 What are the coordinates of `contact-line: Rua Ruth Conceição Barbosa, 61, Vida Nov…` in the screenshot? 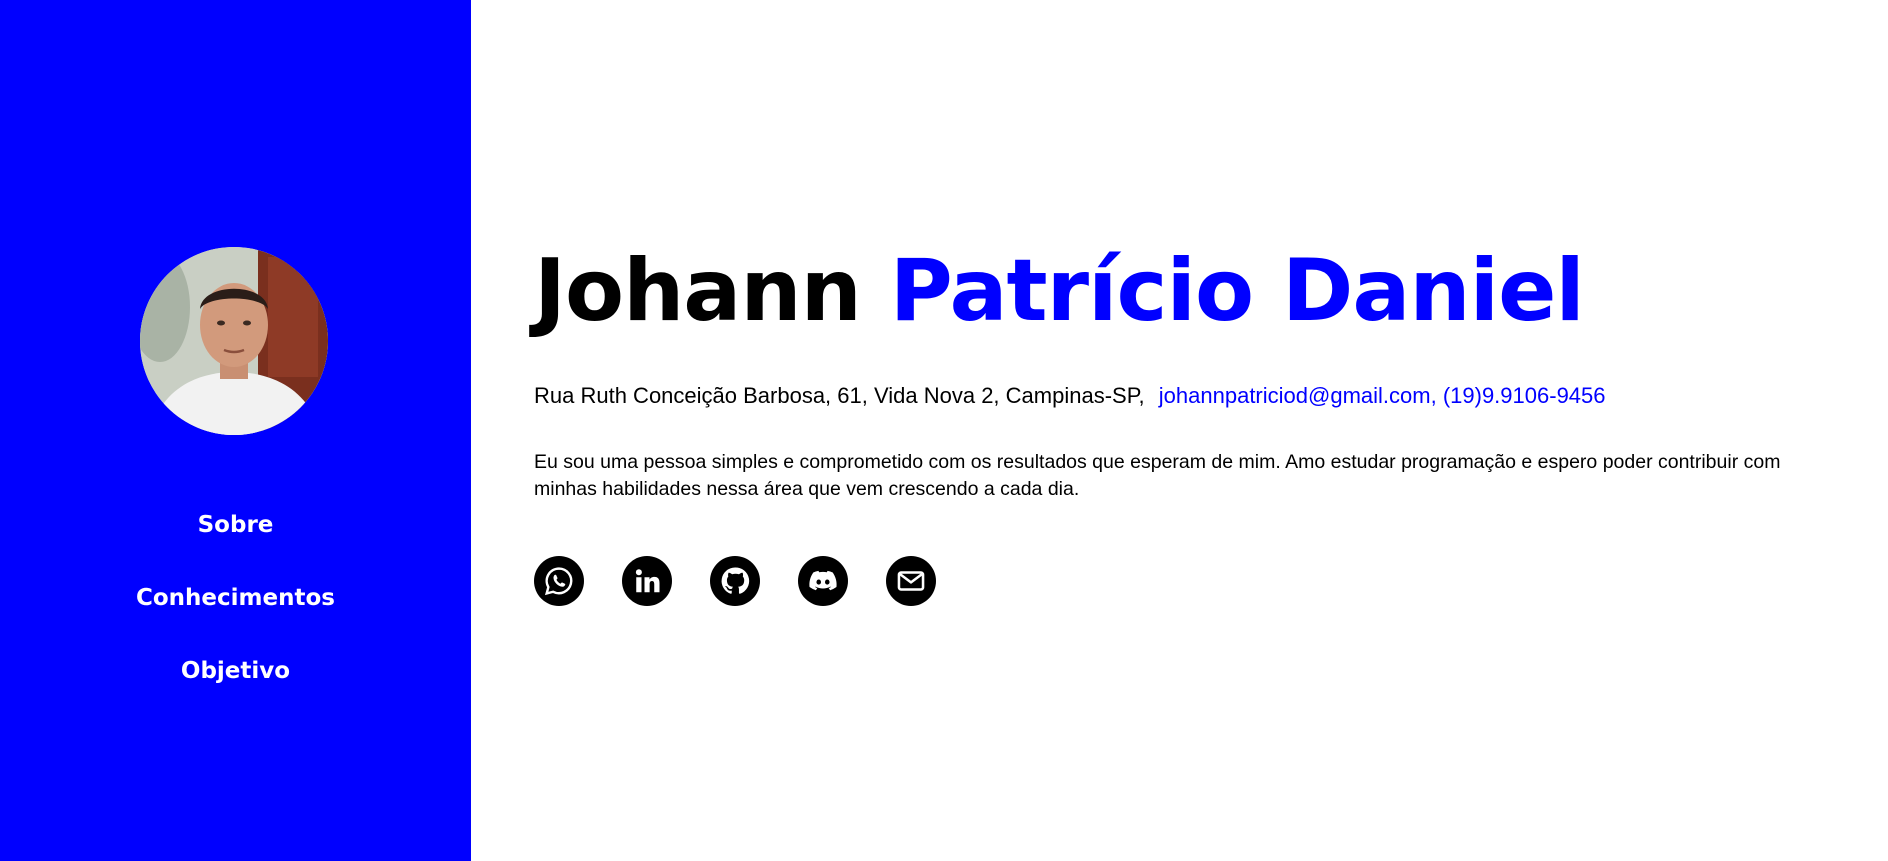 It's located at (1070, 396).